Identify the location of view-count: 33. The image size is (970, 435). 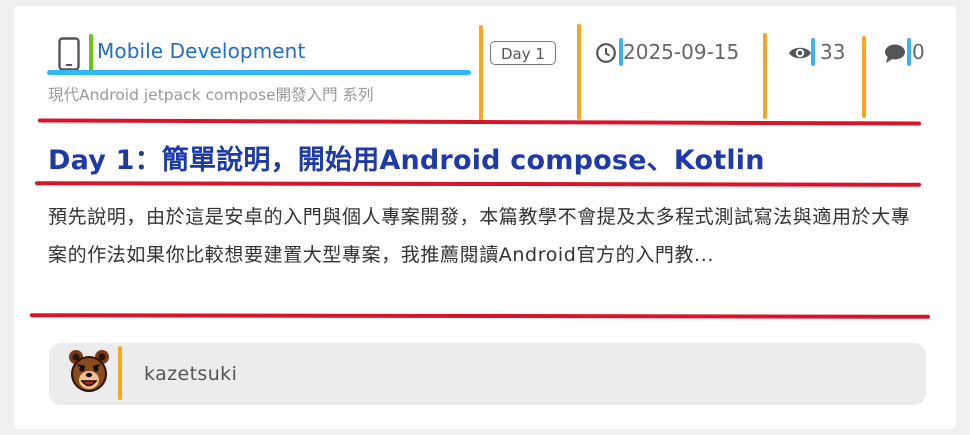
(833, 52).